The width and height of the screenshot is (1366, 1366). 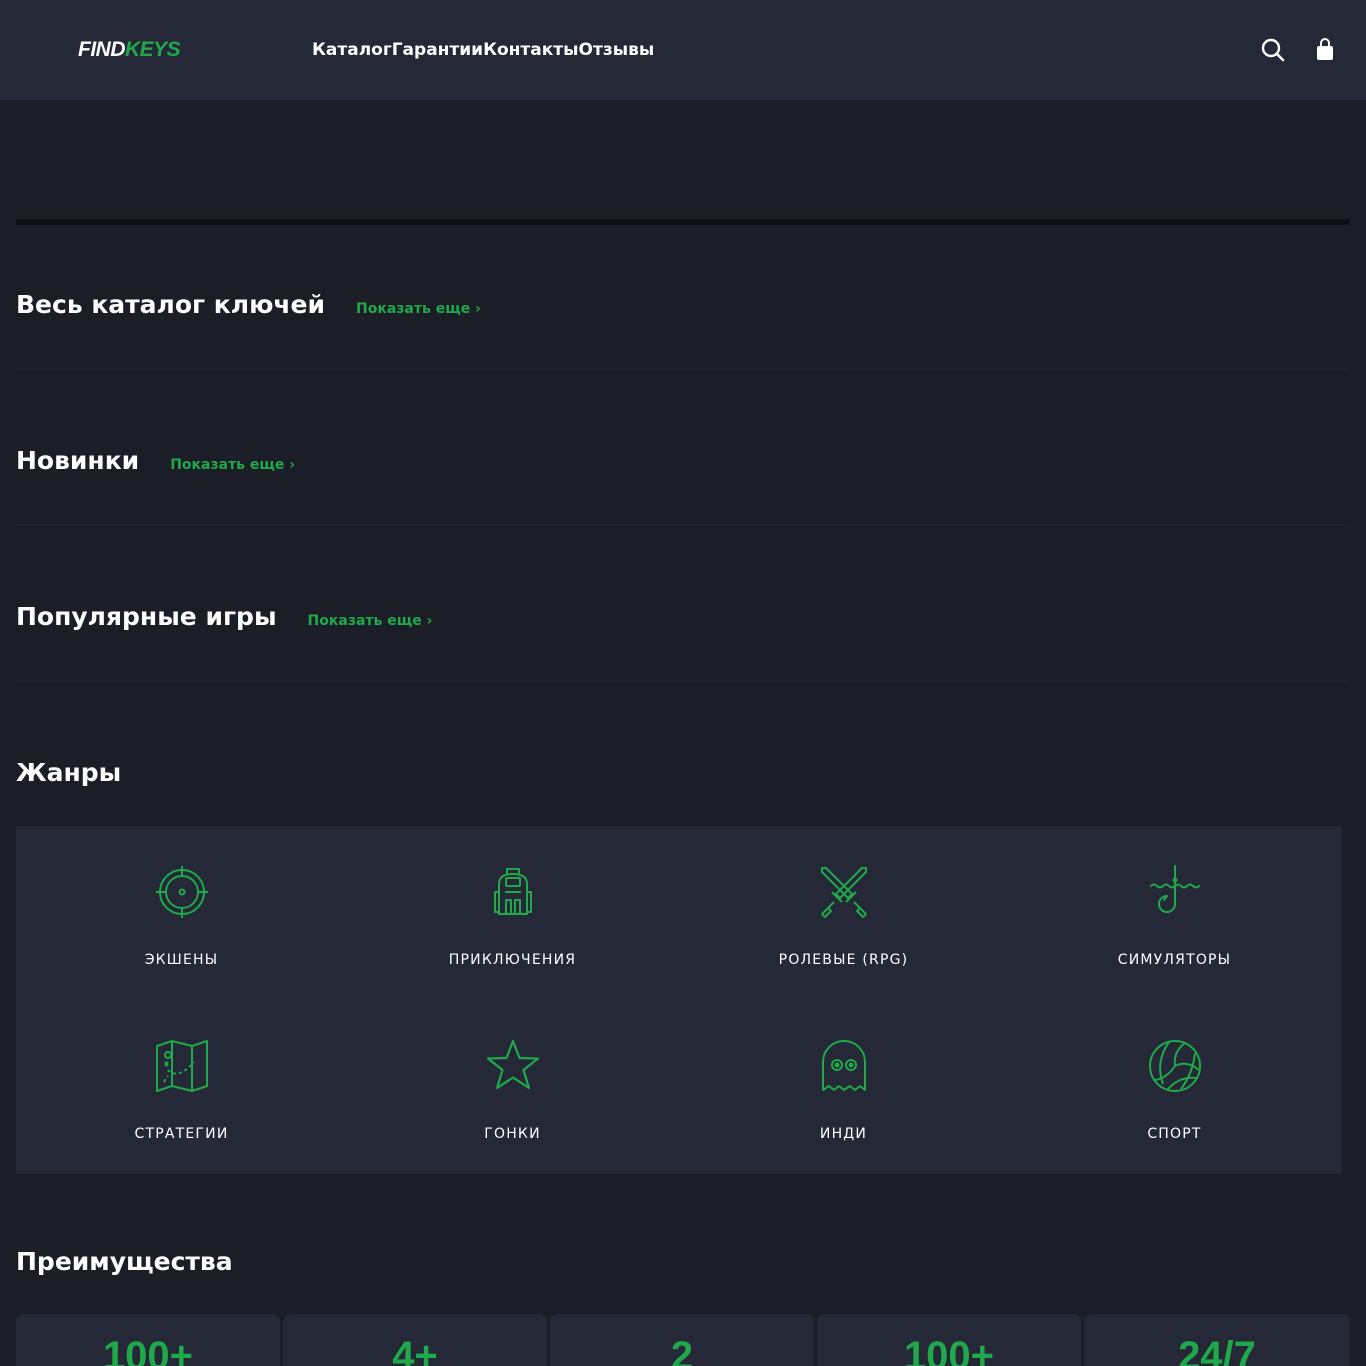 I want to click on catalog-title: Весь каталог ключей, so click(x=171, y=304).